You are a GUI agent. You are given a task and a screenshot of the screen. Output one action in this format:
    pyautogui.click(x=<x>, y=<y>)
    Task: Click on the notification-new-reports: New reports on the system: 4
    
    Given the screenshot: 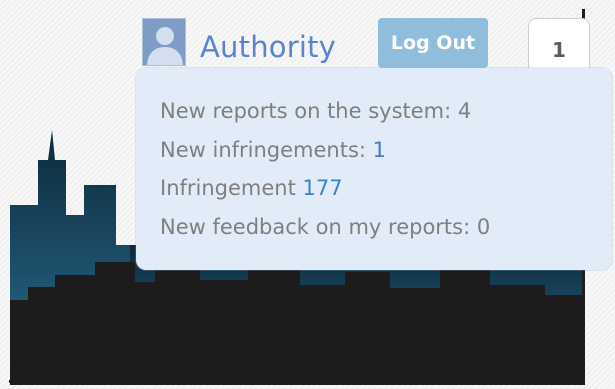 What is the action you would take?
    pyautogui.click(x=315, y=111)
    